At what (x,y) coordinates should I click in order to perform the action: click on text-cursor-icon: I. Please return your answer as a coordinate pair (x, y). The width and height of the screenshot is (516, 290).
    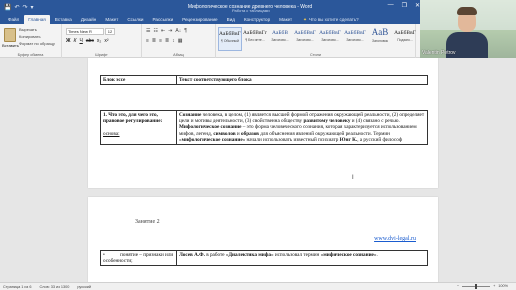
    Looking at the image, I should click on (353, 178).